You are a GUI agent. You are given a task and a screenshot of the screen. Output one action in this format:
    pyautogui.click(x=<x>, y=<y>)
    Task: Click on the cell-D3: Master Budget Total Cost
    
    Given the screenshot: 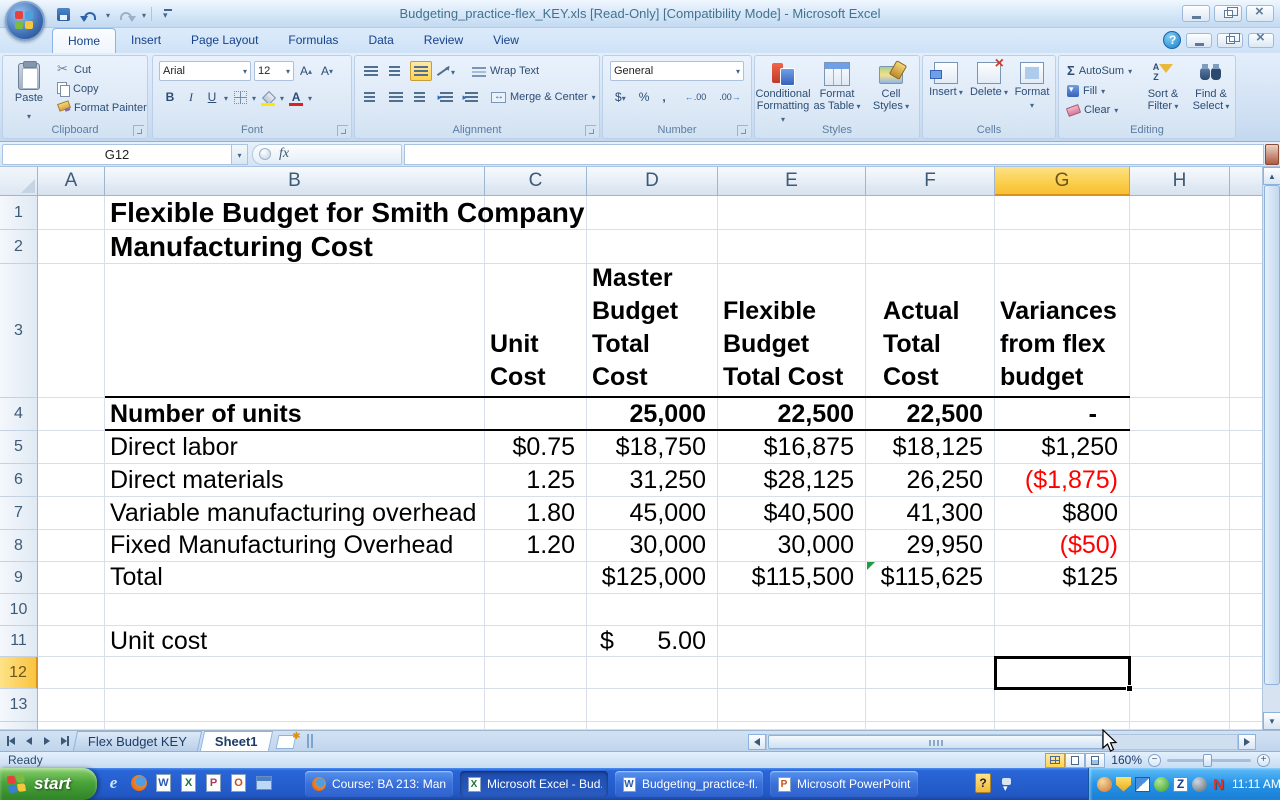 What is the action you would take?
    pyautogui.click(x=652, y=331)
    